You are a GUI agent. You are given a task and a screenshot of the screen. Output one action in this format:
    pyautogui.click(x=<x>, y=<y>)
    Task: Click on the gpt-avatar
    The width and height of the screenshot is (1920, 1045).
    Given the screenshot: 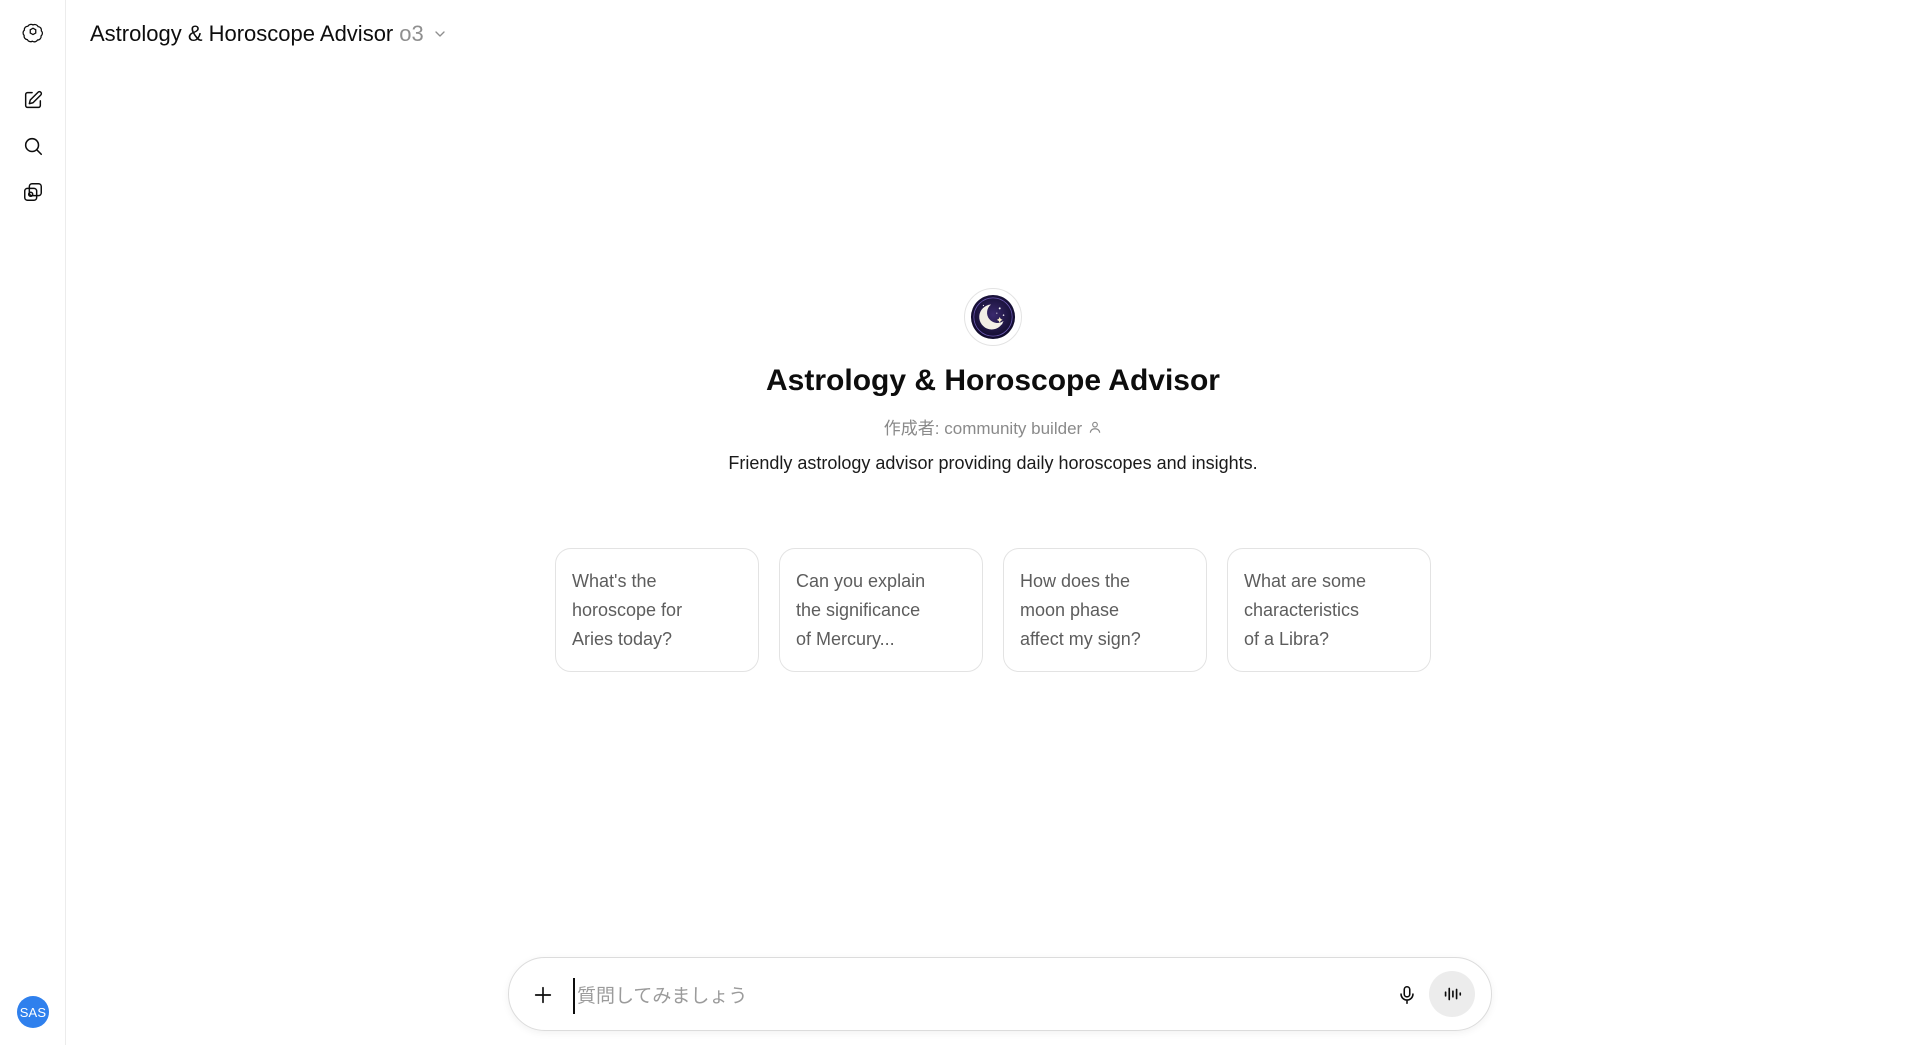 What is the action you would take?
    pyautogui.click(x=993, y=317)
    